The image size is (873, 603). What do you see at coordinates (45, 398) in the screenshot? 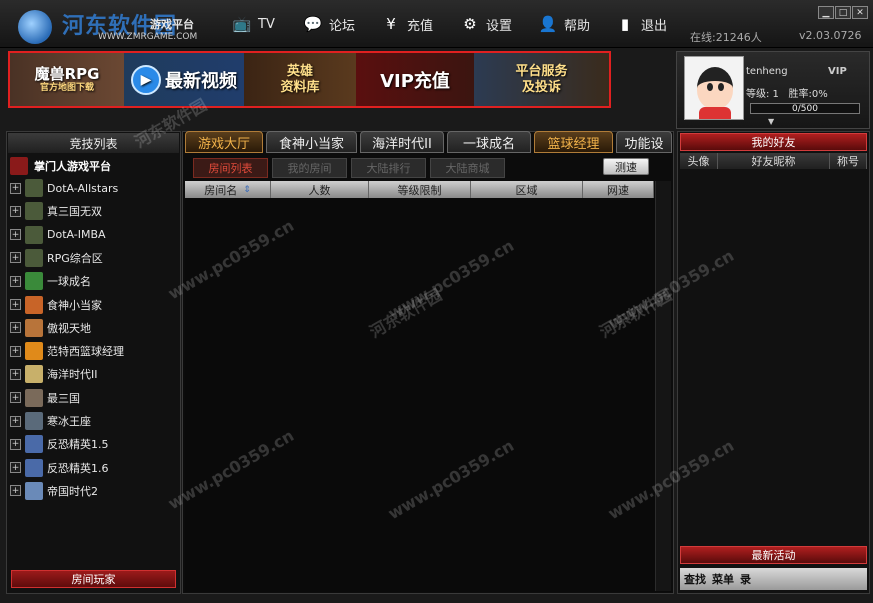
I see `game-list-item: + 最三国` at bounding box center [45, 398].